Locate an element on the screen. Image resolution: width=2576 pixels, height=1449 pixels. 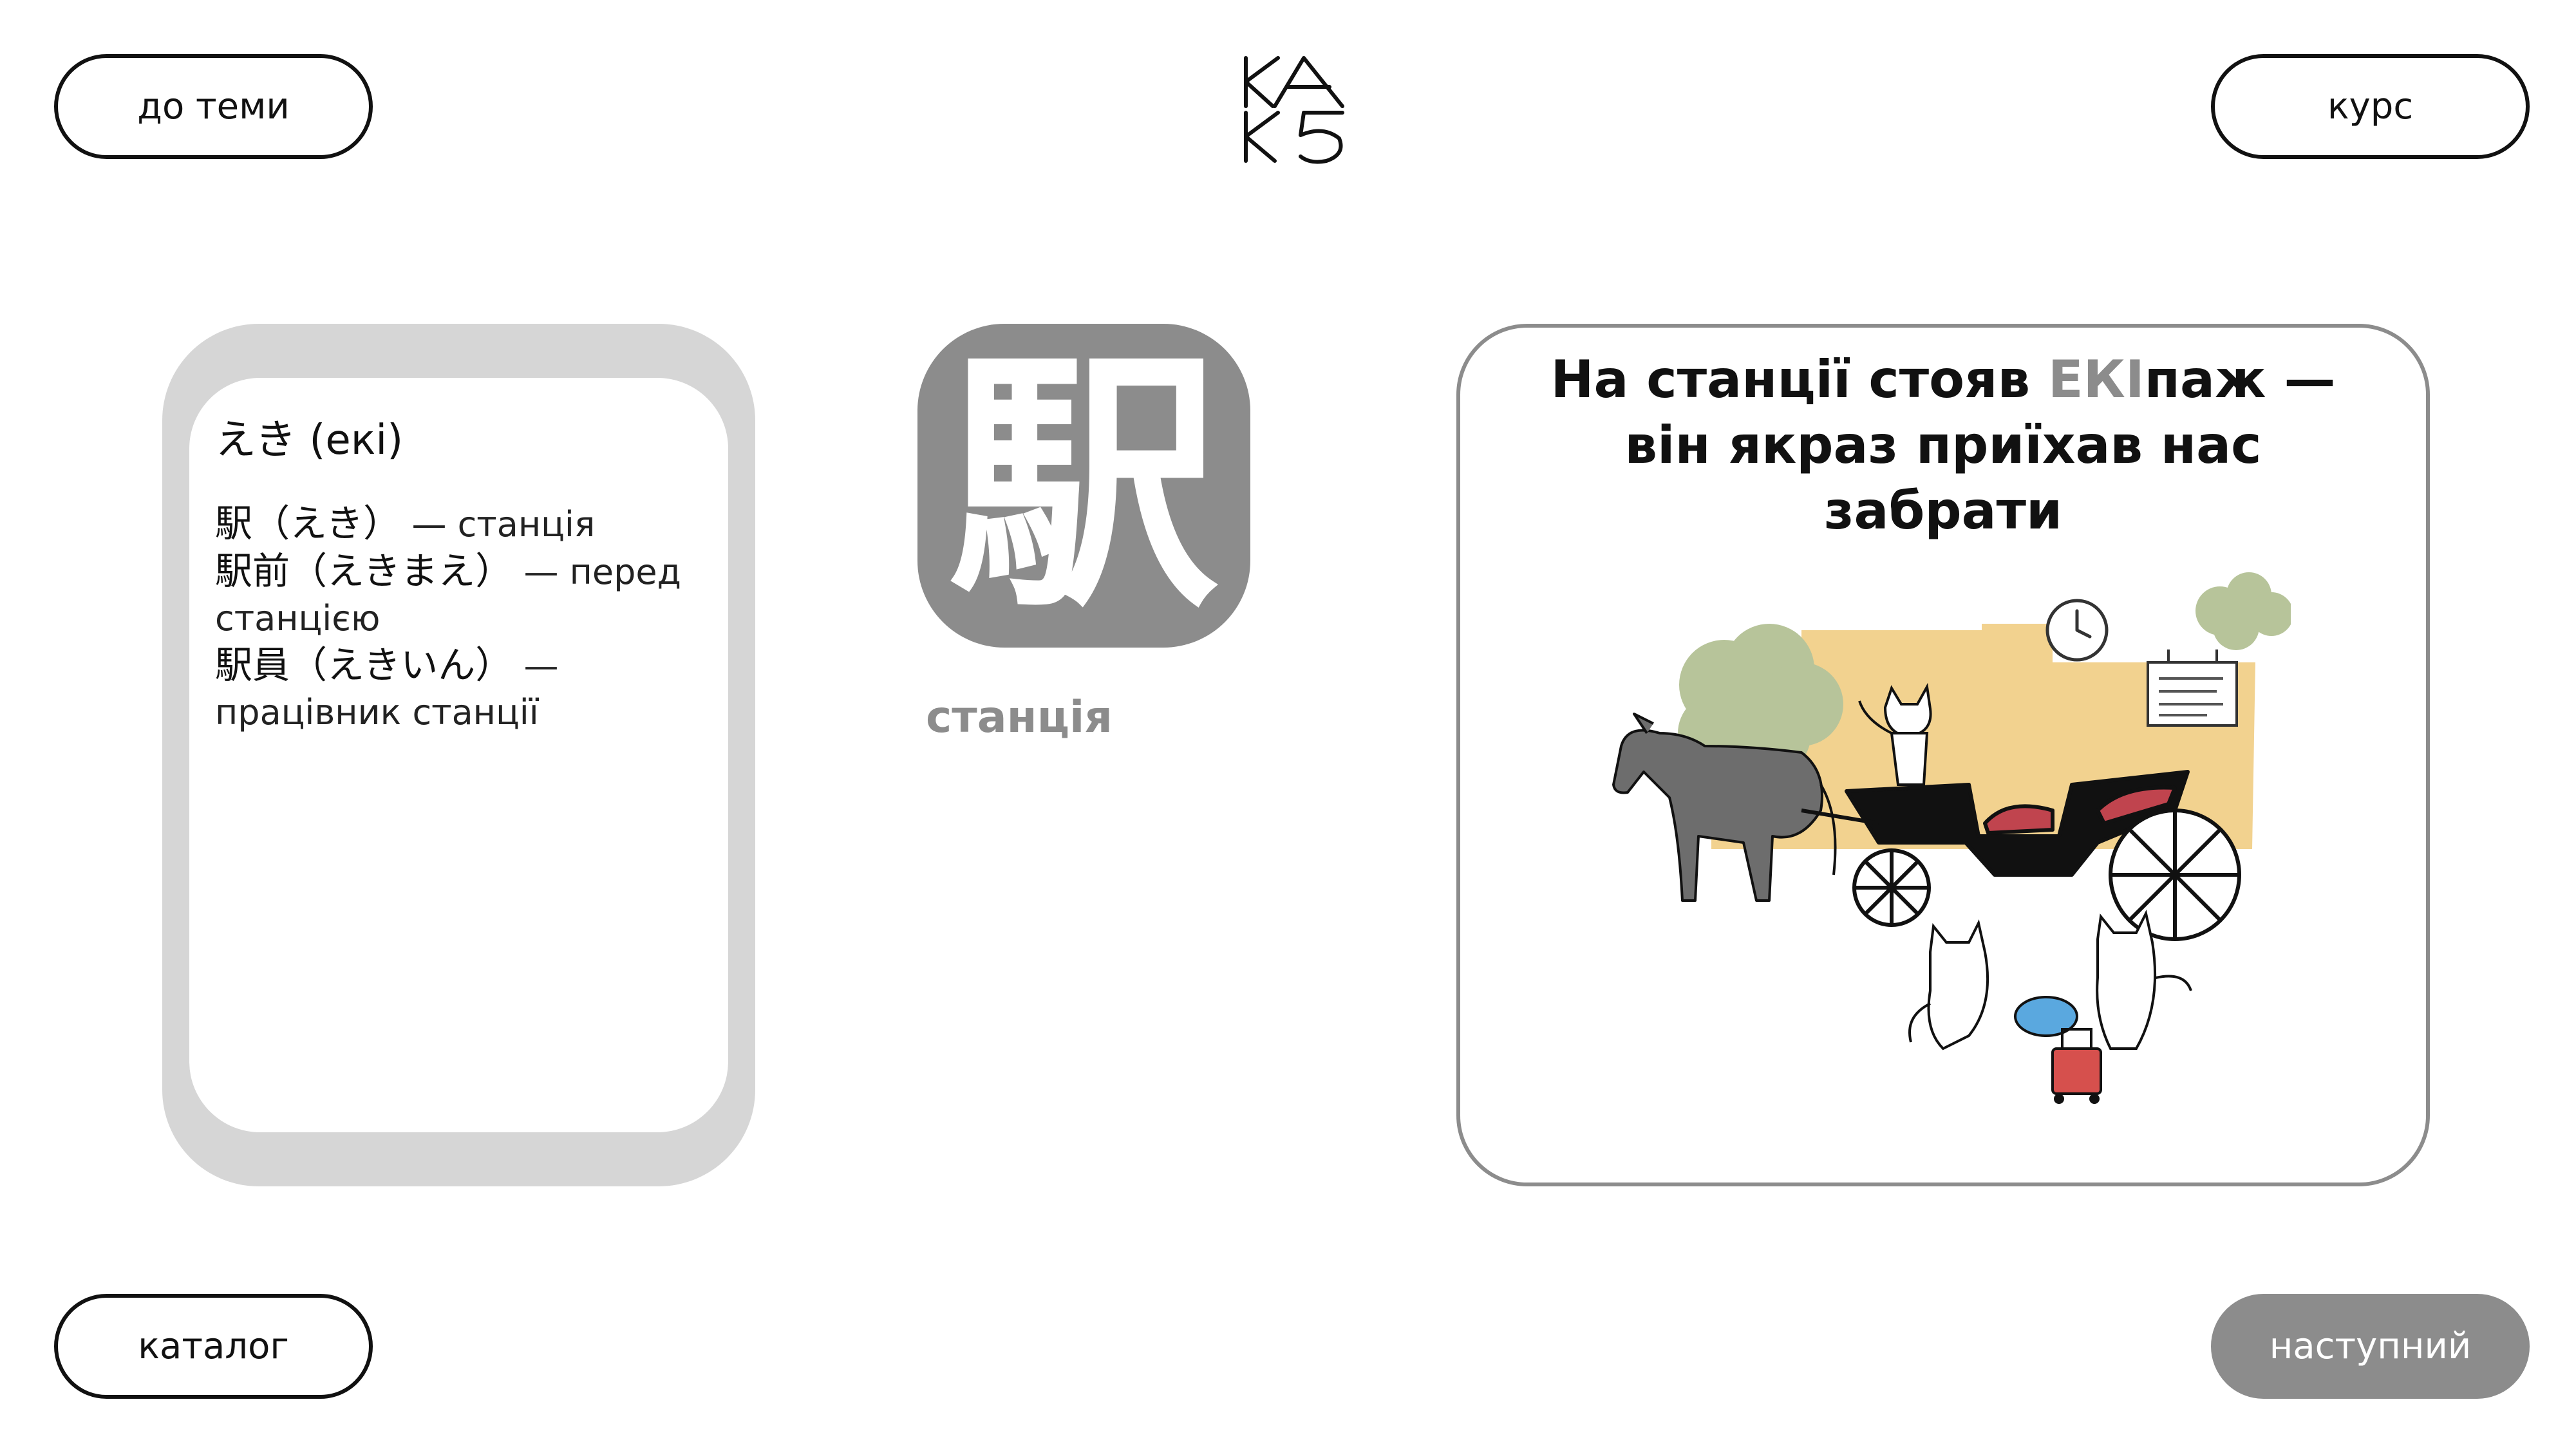
course-label: курс is located at coordinates (2370, 106).